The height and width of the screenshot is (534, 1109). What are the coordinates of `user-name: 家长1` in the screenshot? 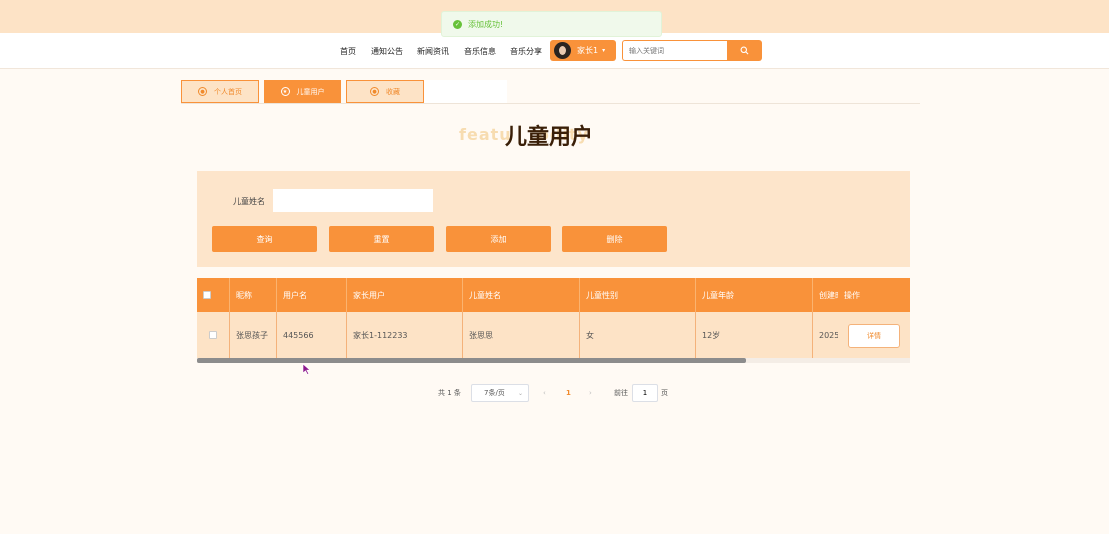 It's located at (588, 50).